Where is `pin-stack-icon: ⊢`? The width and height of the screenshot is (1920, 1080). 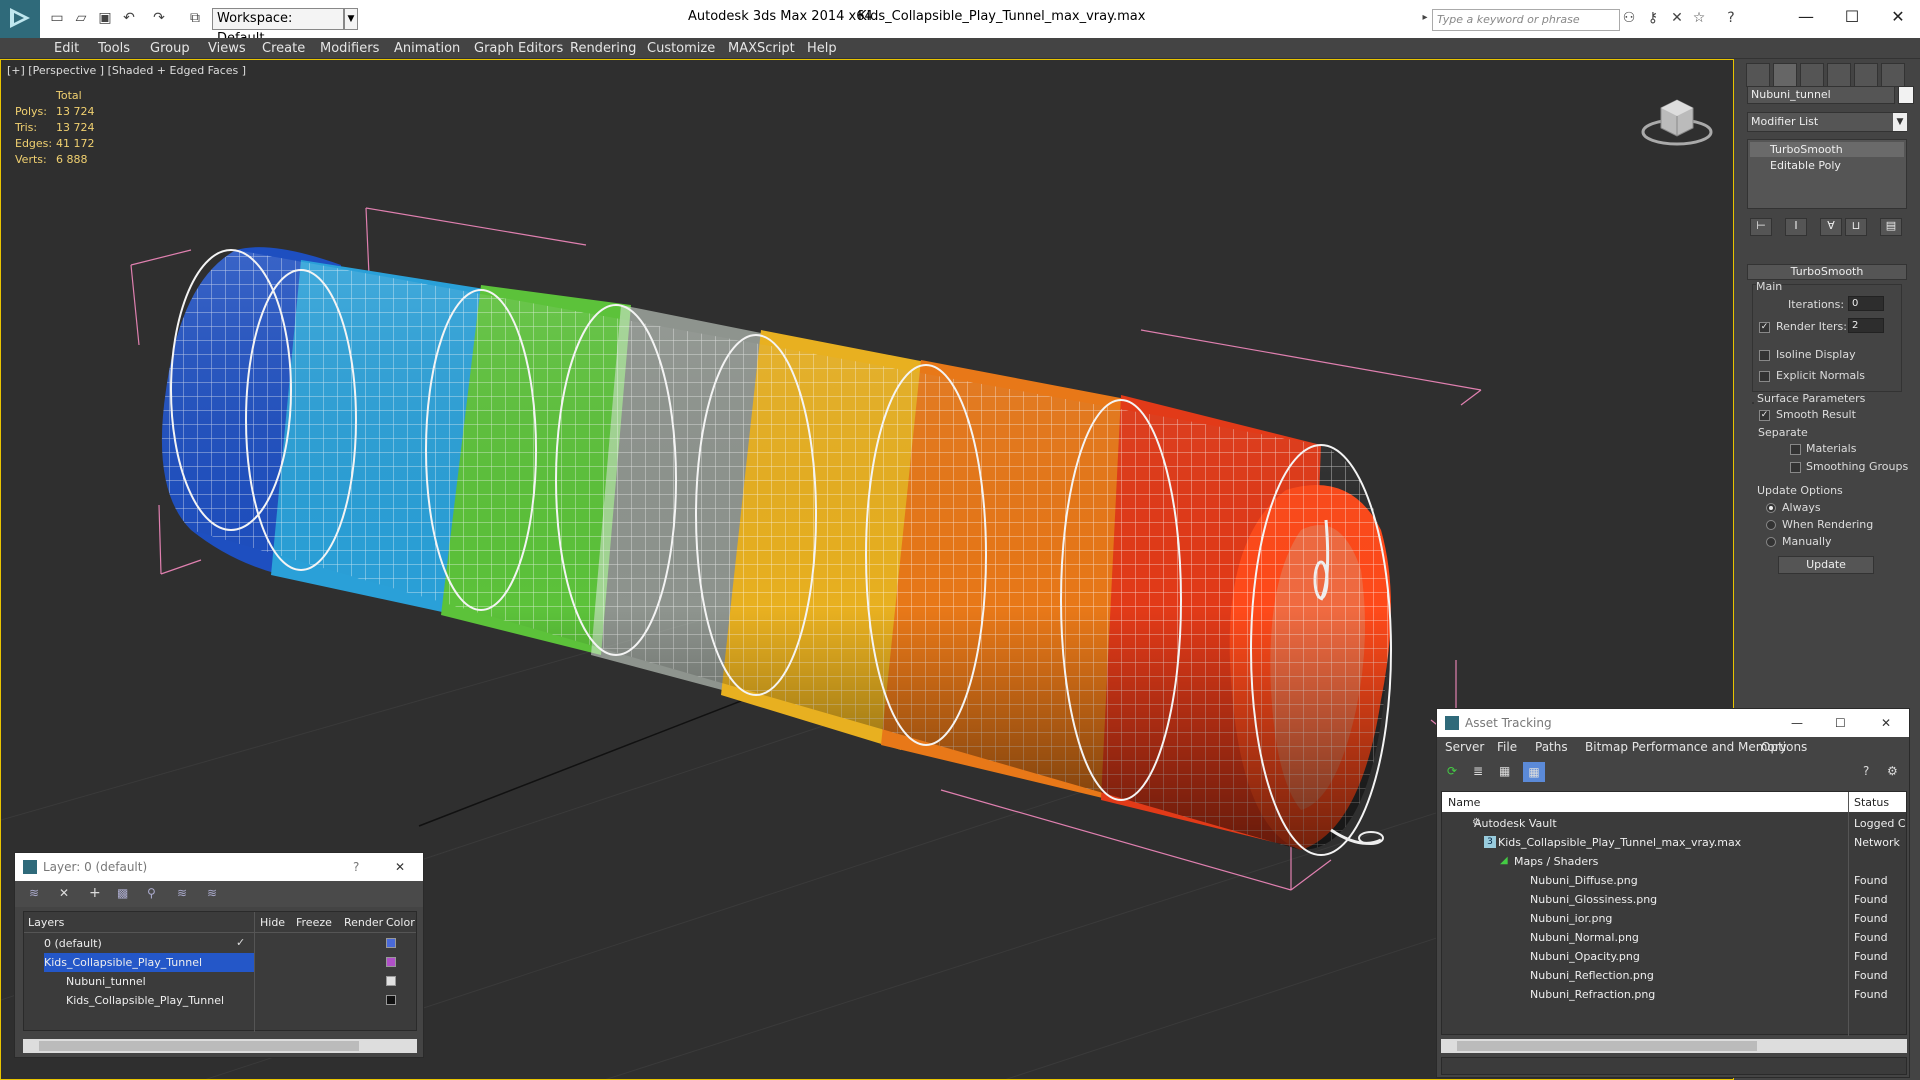 pin-stack-icon: ⊢ is located at coordinates (1761, 227).